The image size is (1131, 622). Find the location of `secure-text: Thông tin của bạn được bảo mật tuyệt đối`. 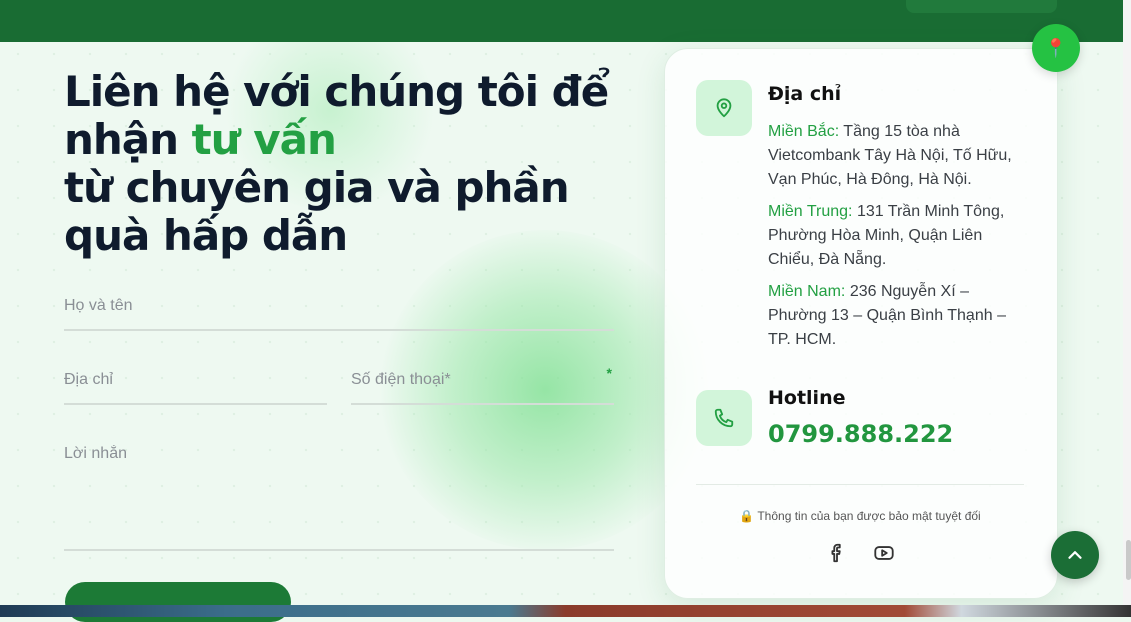

secure-text: Thông tin của bạn được bảo mật tuyệt đối is located at coordinates (869, 516).